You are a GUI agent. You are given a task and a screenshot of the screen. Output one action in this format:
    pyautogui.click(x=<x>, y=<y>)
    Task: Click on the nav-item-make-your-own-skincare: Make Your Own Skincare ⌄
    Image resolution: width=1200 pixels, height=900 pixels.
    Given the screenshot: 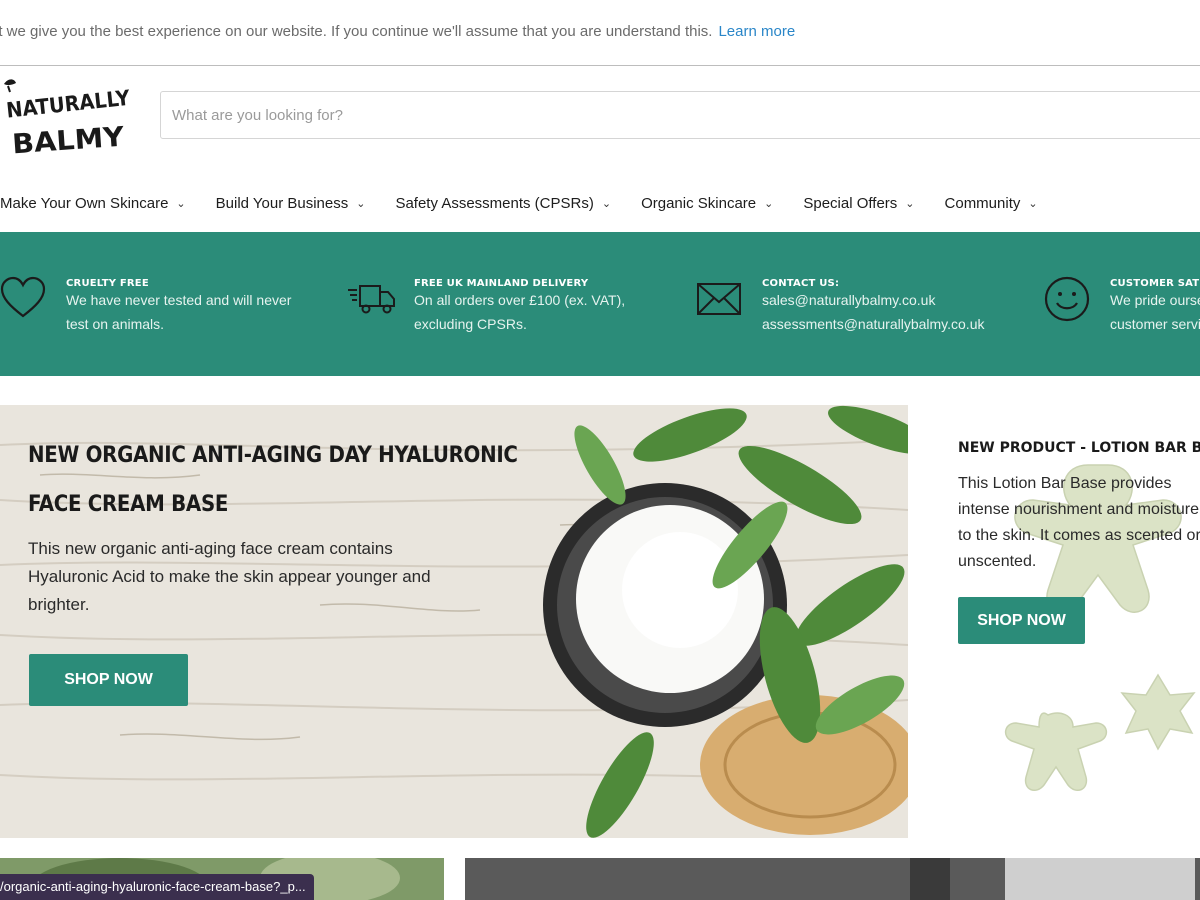 What is the action you would take?
    pyautogui.click(x=93, y=203)
    